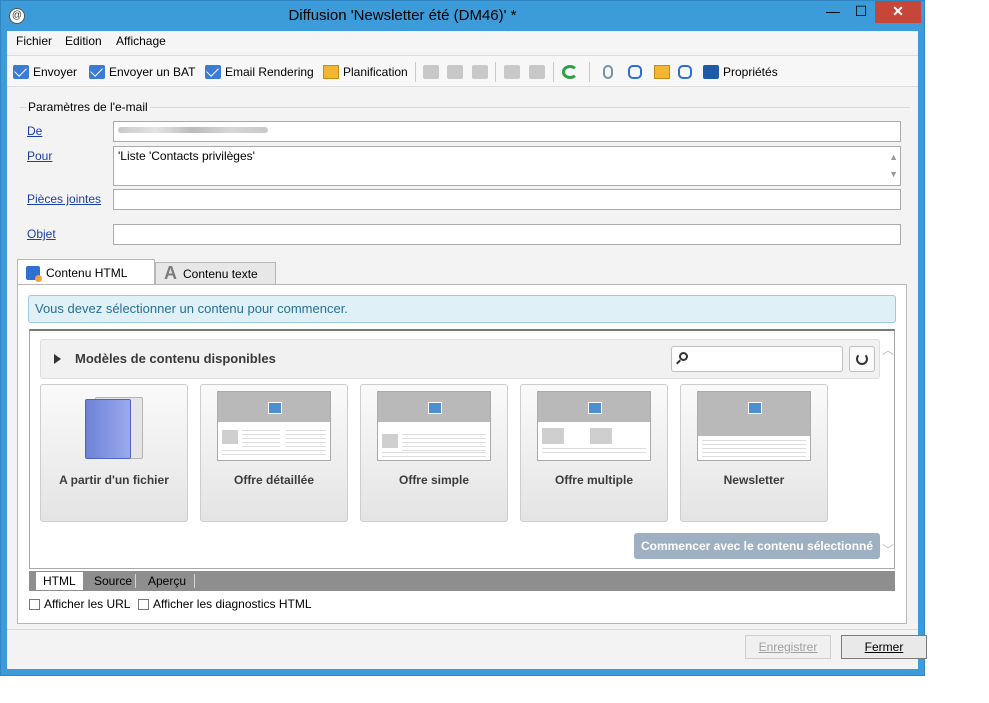 The width and height of the screenshot is (989, 703). What do you see at coordinates (220, 273) in the screenshot?
I see `tab-contenu-texte-label: Contenu texte` at bounding box center [220, 273].